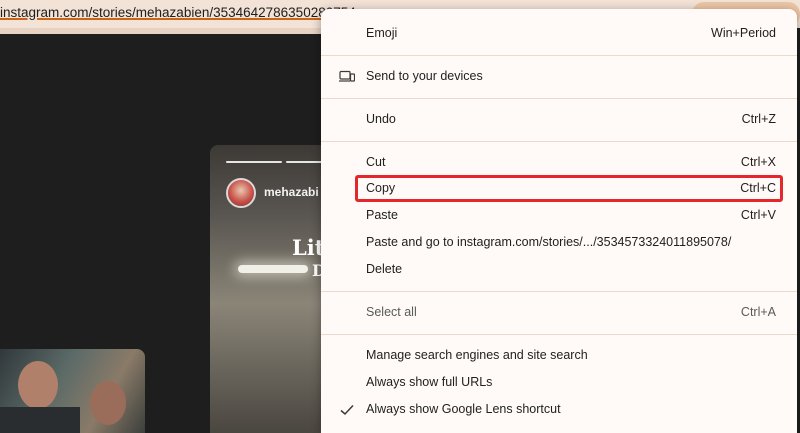 This screenshot has width=800, height=433. Describe the element at coordinates (376, 162) in the screenshot. I see `menu-item-label: Cut` at that location.